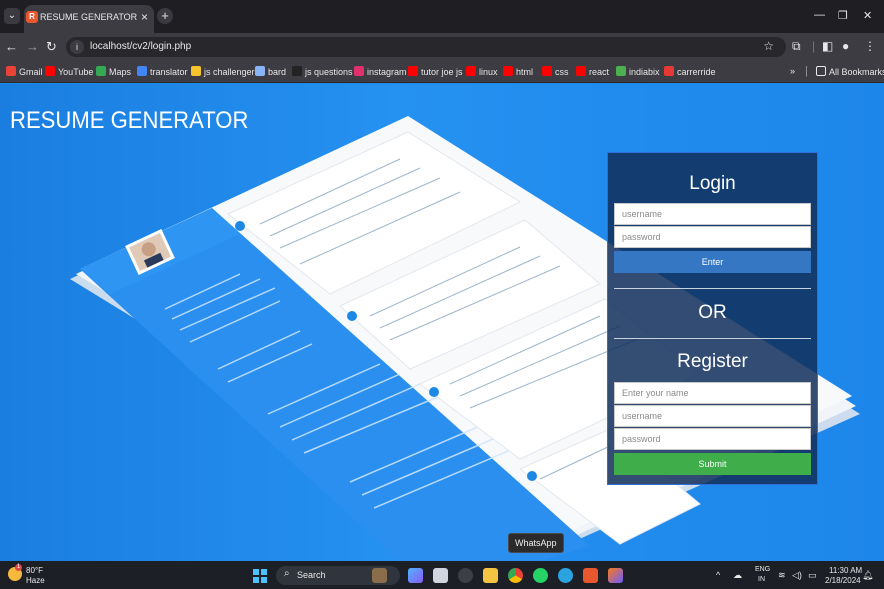  What do you see at coordinates (638, 71) in the screenshot?
I see `bookmark-indiabix: indiabix` at bounding box center [638, 71].